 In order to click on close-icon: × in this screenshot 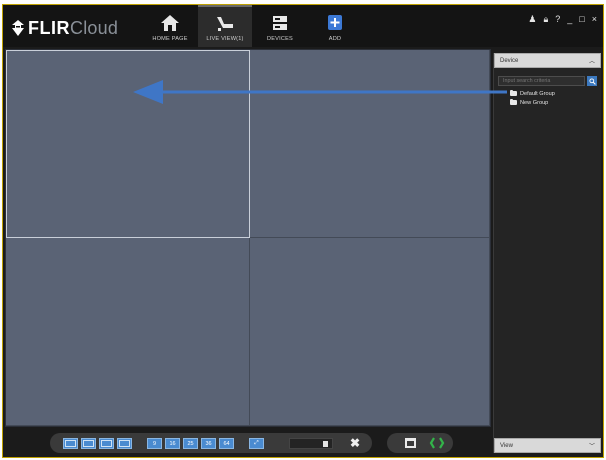, I will do `click(594, 19)`.